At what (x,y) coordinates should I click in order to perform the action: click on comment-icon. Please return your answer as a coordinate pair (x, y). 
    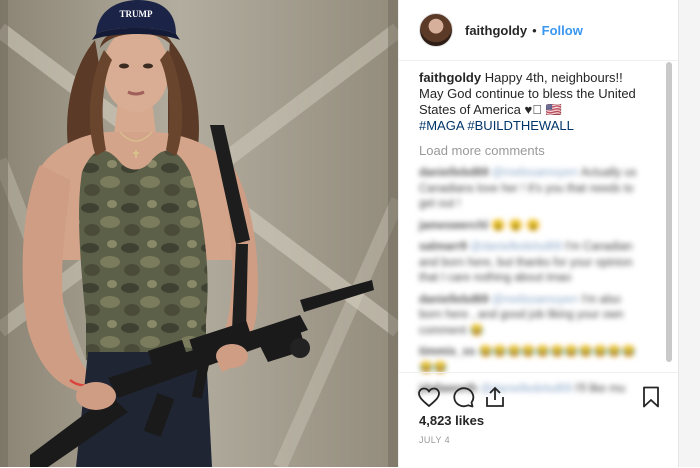
    Looking at the image, I should click on (463, 397).